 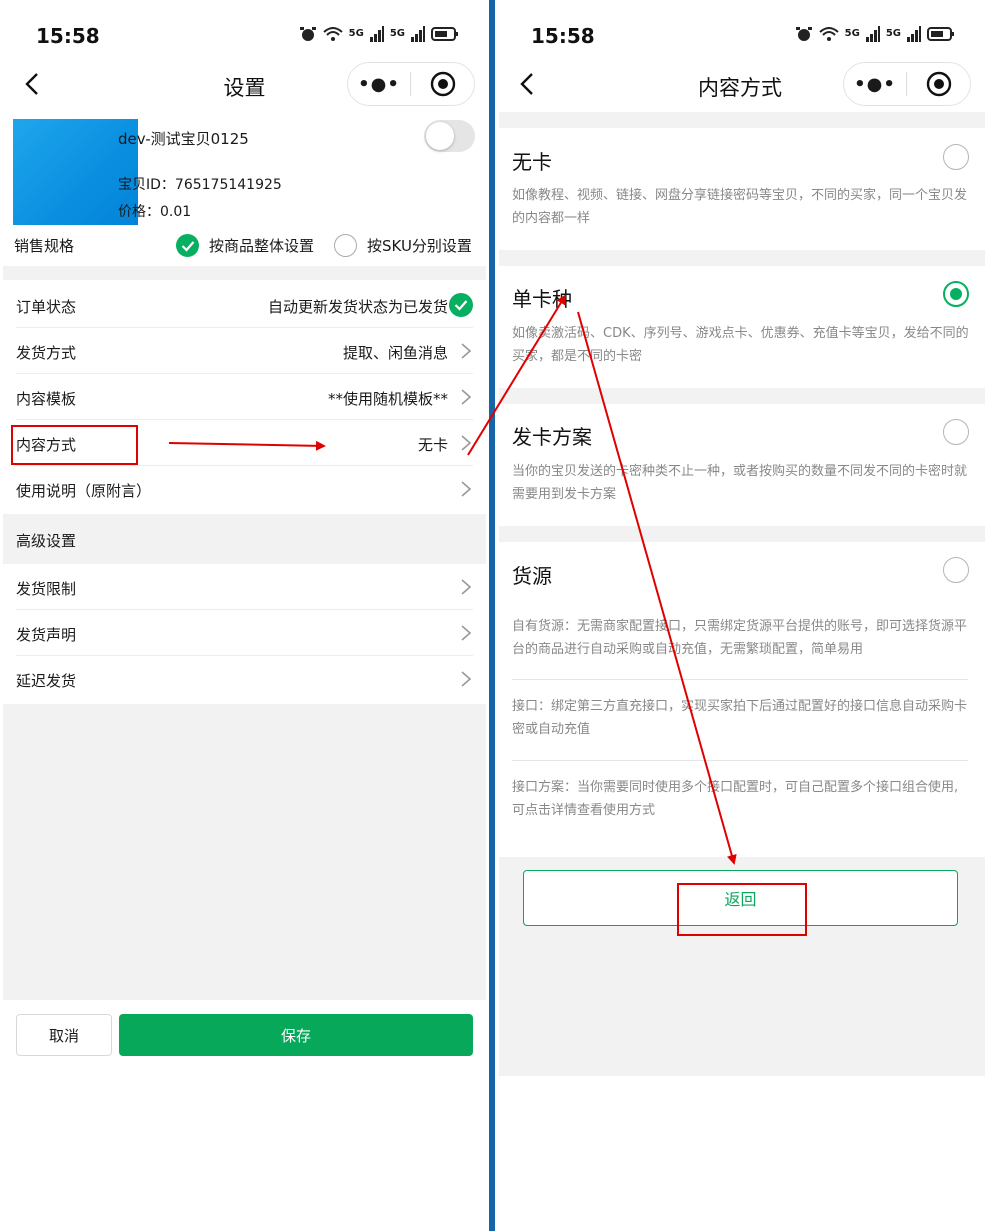 I want to click on row-delayed-shipping: 延迟发货, so click(x=244, y=679).